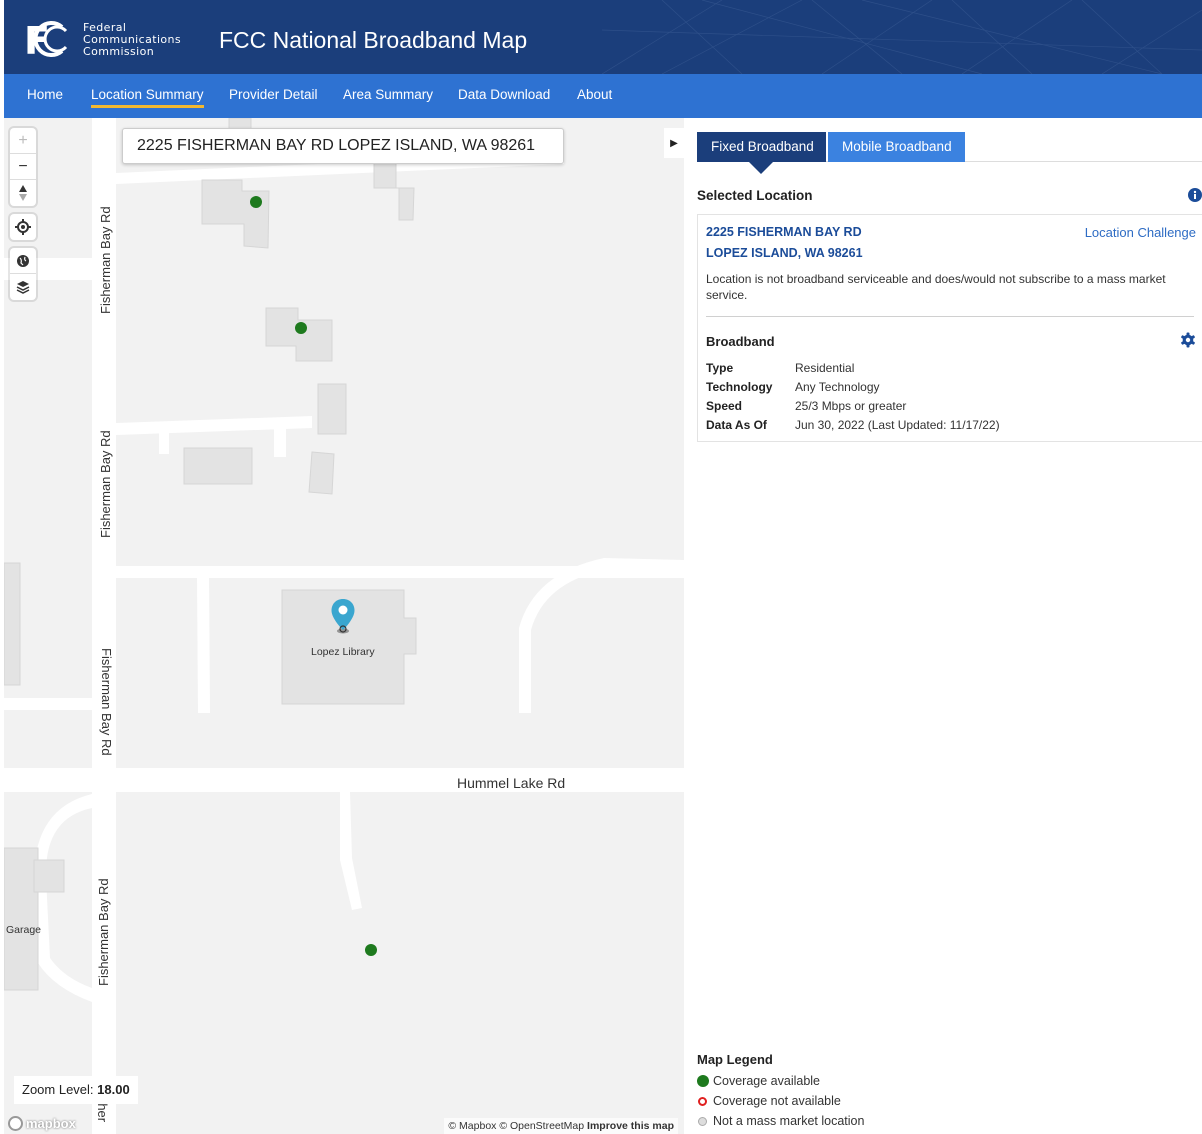 The width and height of the screenshot is (1202, 1134). Describe the element at coordinates (344, 780) in the screenshot. I see `road-hummel-lake` at that location.